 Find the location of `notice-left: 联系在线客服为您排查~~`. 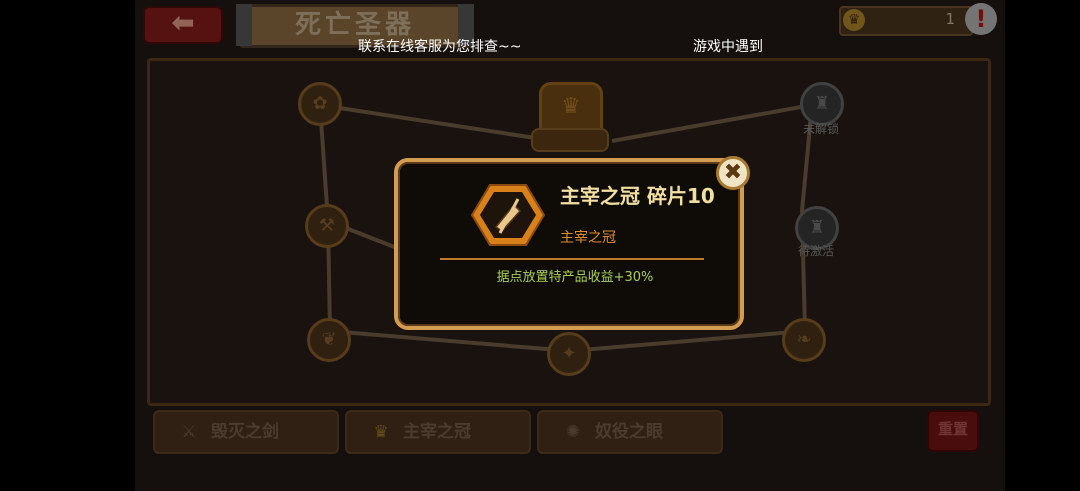

notice-left: 联系在线客服为您排查~~ is located at coordinates (440, 47).